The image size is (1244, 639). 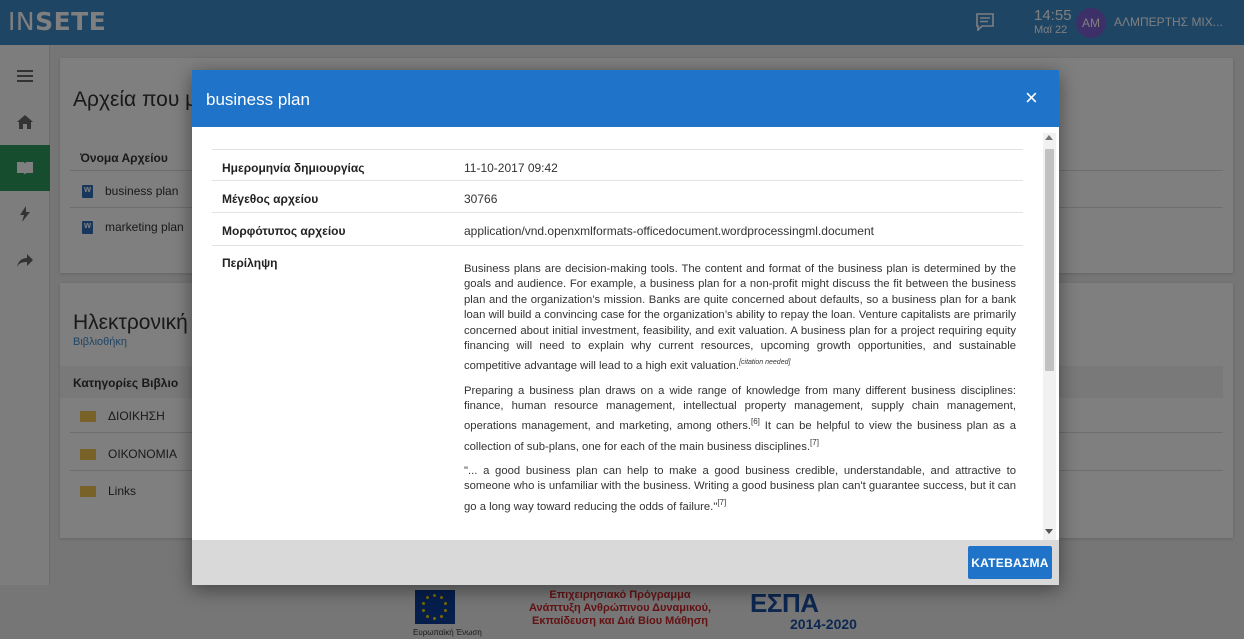 I want to click on info-row-created: Ημερομηνία δημιουργίας 11-10-2017 09:42, so click(x=617, y=164).